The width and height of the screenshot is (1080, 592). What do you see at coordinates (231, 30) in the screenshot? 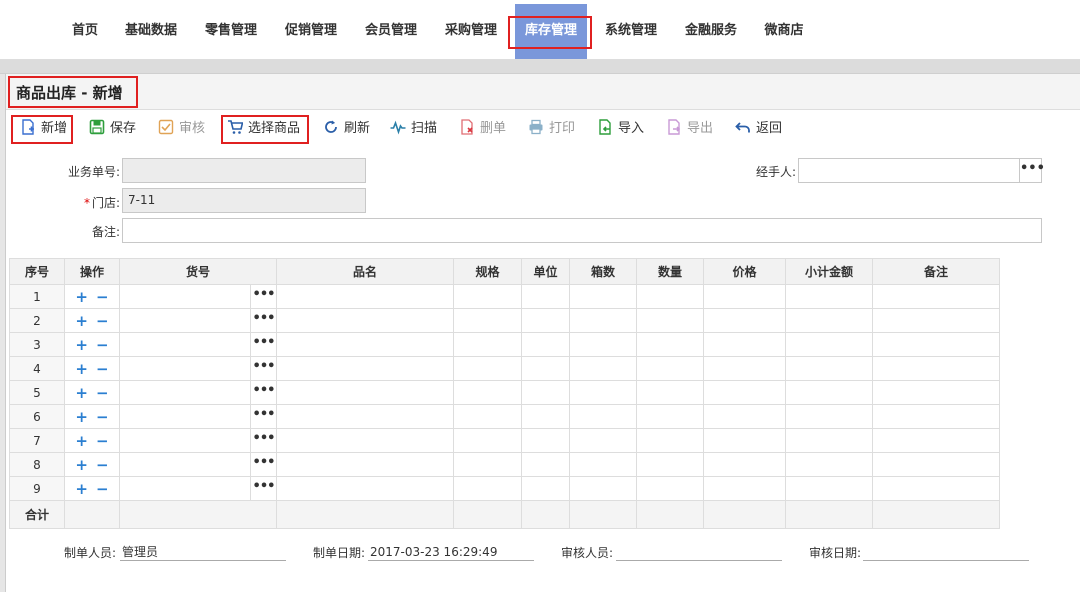
I see `nav-retail: 零售管理` at bounding box center [231, 30].